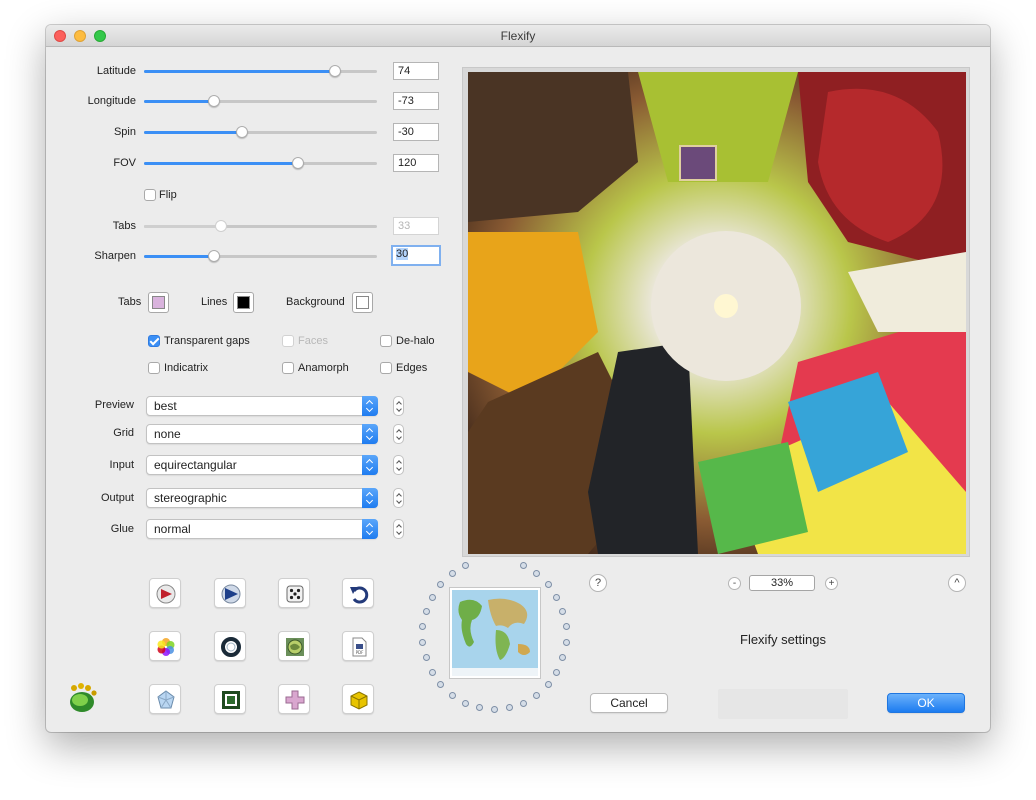 The image size is (1036, 800). What do you see at coordinates (370, 406) in the screenshot?
I see `preview-select-arrow-icon` at bounding box center [370, 406].